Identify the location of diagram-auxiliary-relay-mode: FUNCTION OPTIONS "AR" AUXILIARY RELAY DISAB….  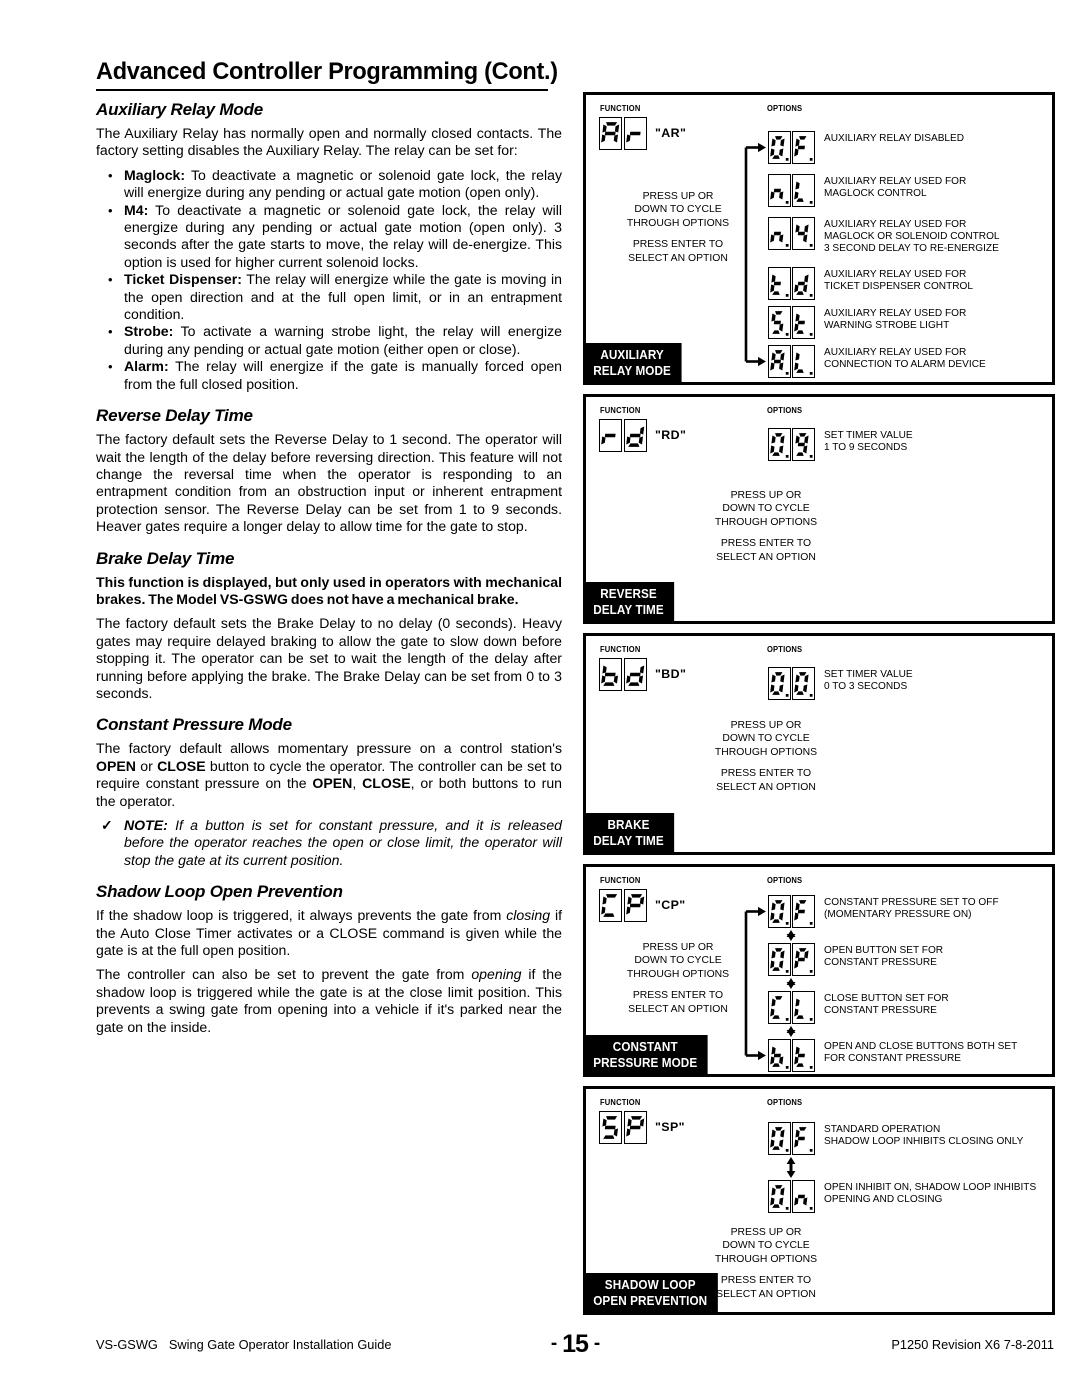
(819, 238).